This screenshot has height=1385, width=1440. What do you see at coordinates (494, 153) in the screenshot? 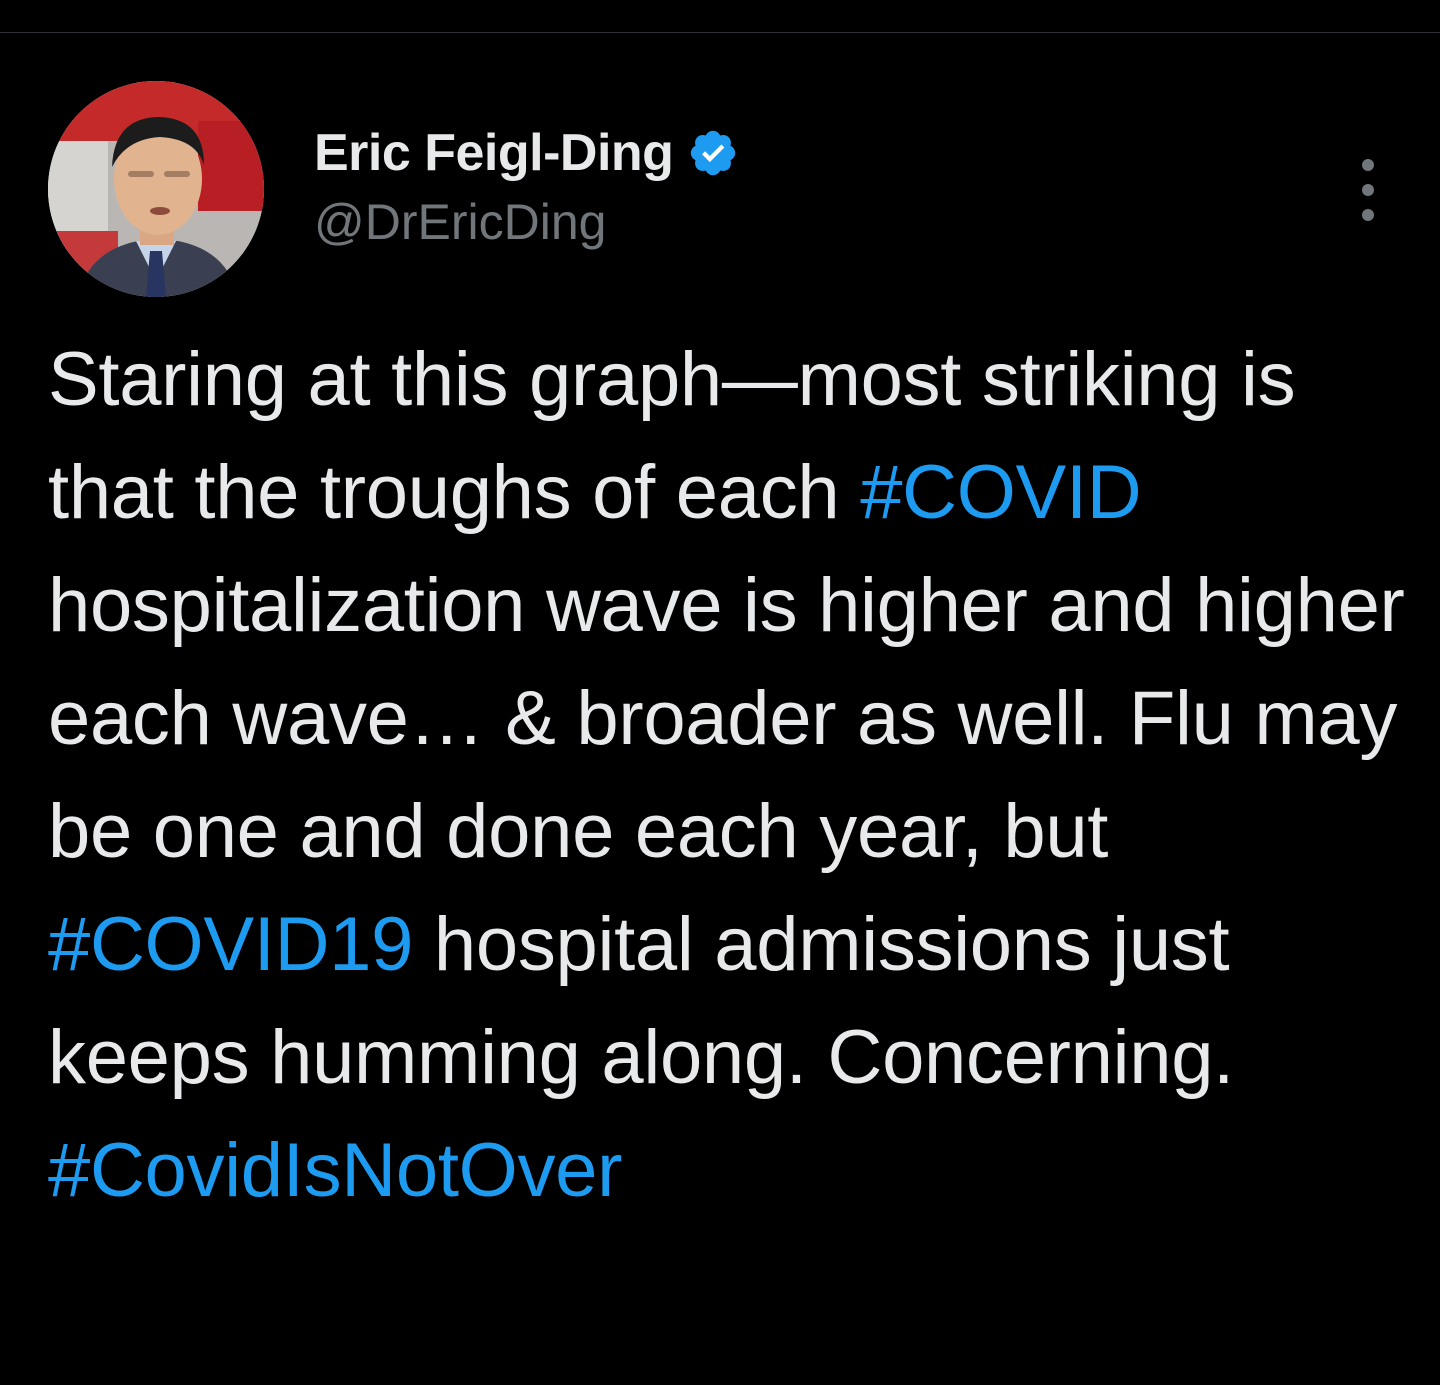
I see `author-display-name: Eric Feigl-Ding` at bounding box center [494, 153].